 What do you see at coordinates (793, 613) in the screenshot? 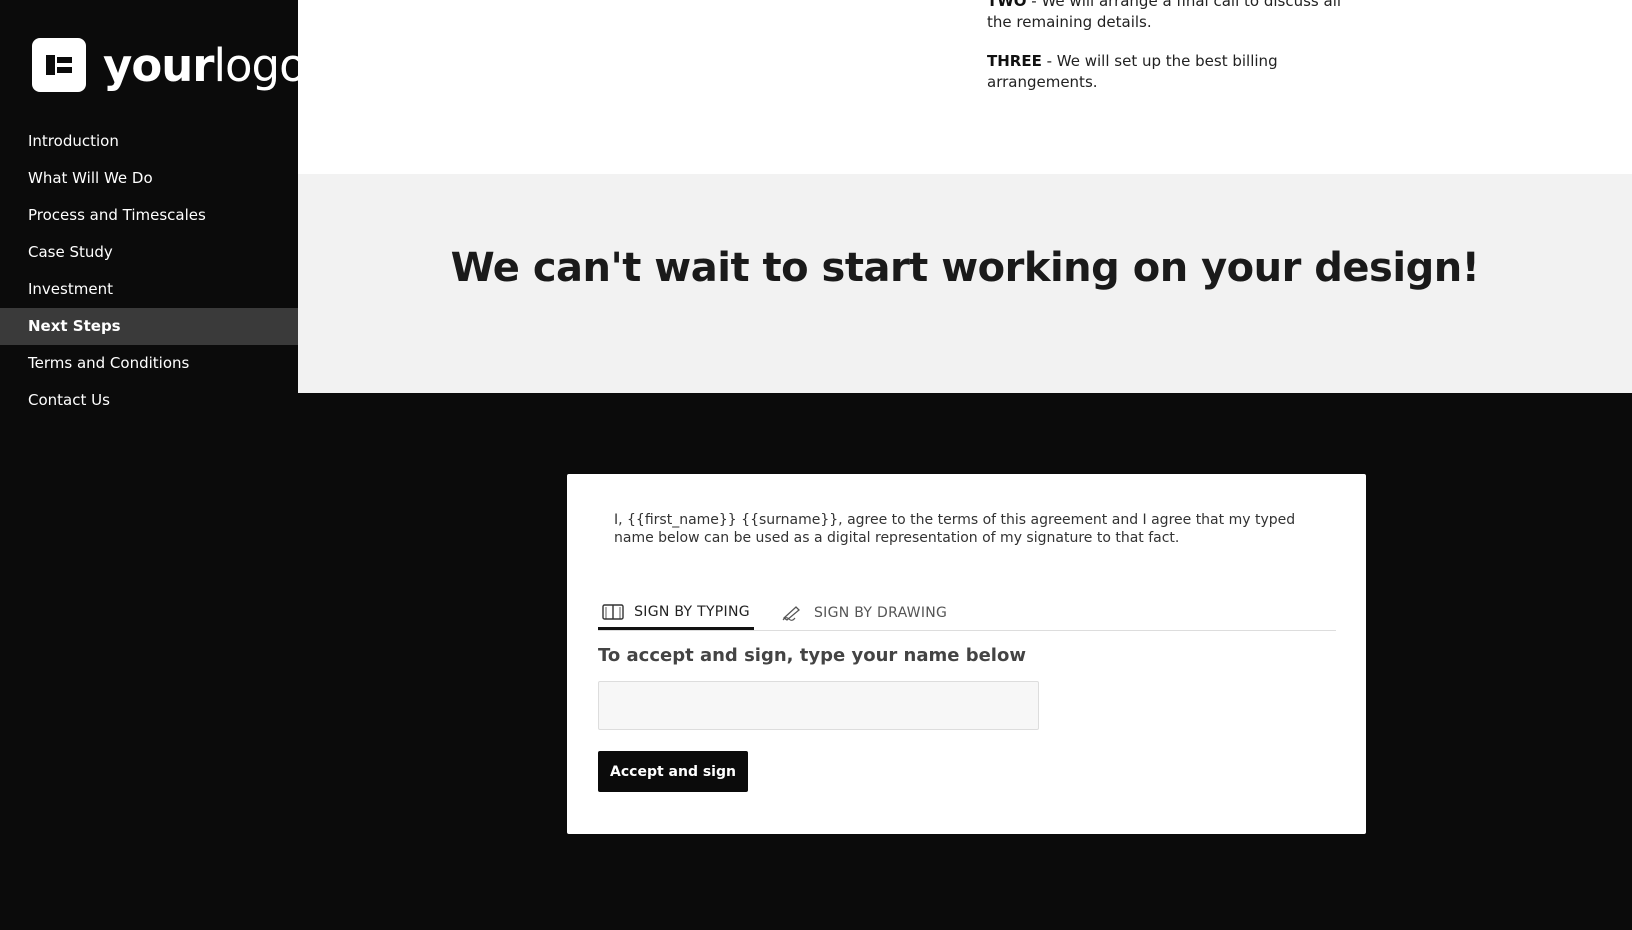
I see `pen-icon` at bounding box center [793, 613].